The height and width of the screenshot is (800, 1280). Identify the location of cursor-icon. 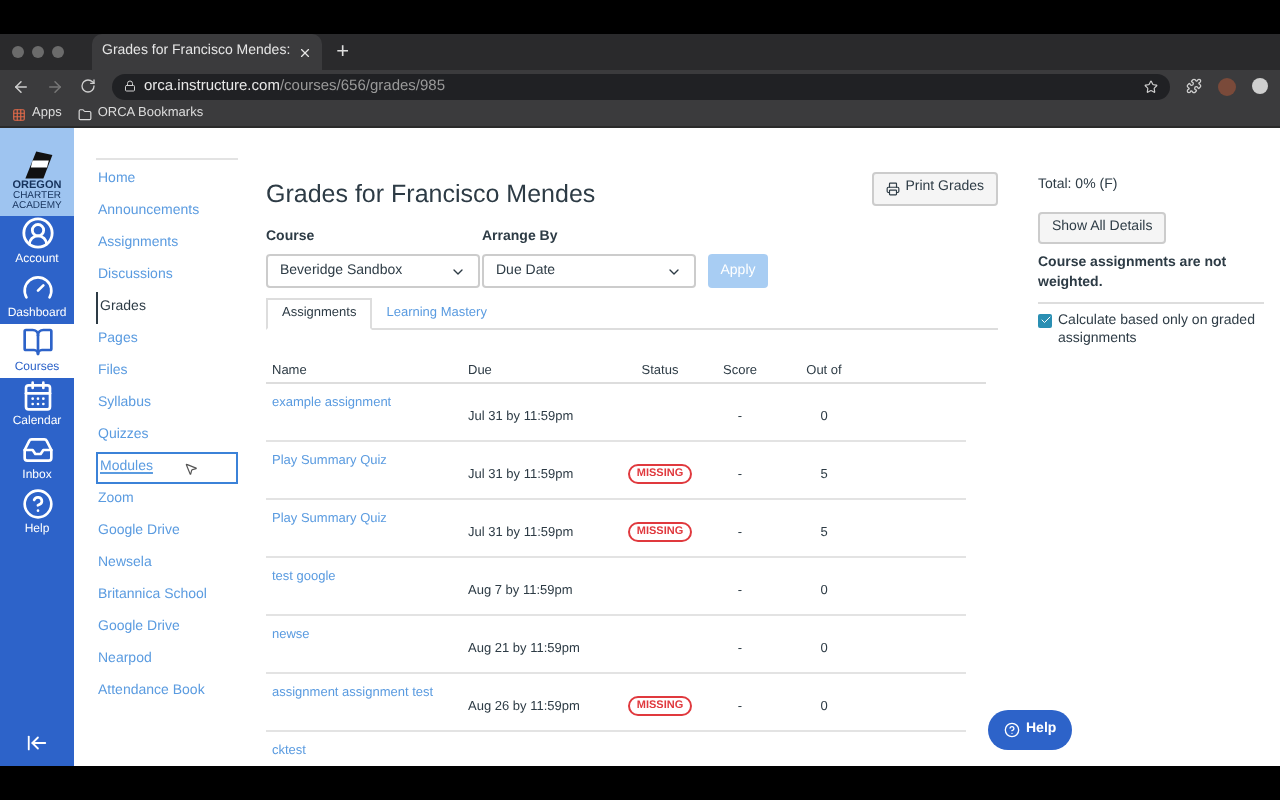
(191, 468).